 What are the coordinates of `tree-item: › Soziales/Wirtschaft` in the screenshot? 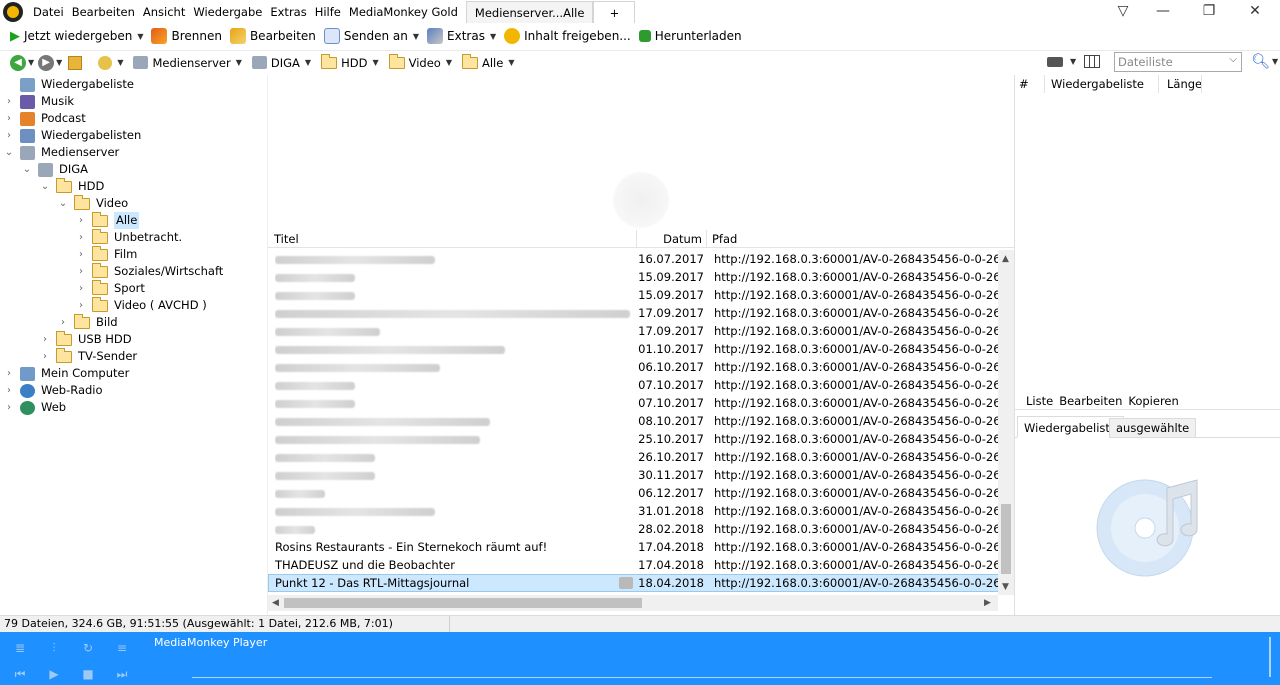 It's located at (149, 271).